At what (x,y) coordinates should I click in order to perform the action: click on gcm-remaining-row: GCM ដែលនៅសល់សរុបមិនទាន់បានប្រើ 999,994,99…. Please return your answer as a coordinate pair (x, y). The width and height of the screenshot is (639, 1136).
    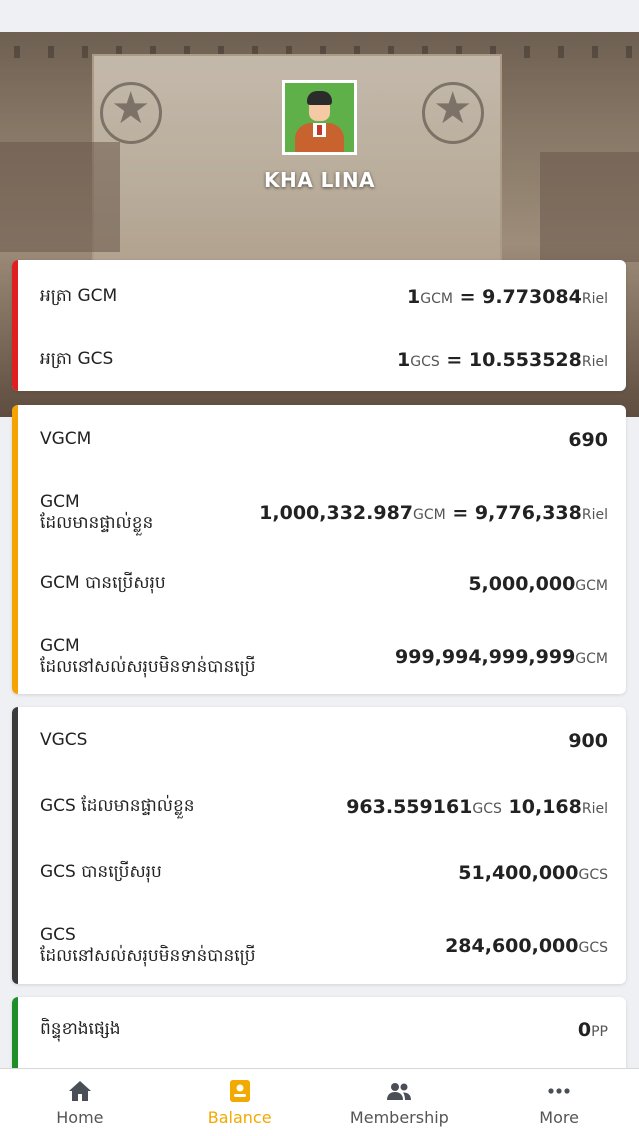
    Looking at the image, I should click on (324, 657).